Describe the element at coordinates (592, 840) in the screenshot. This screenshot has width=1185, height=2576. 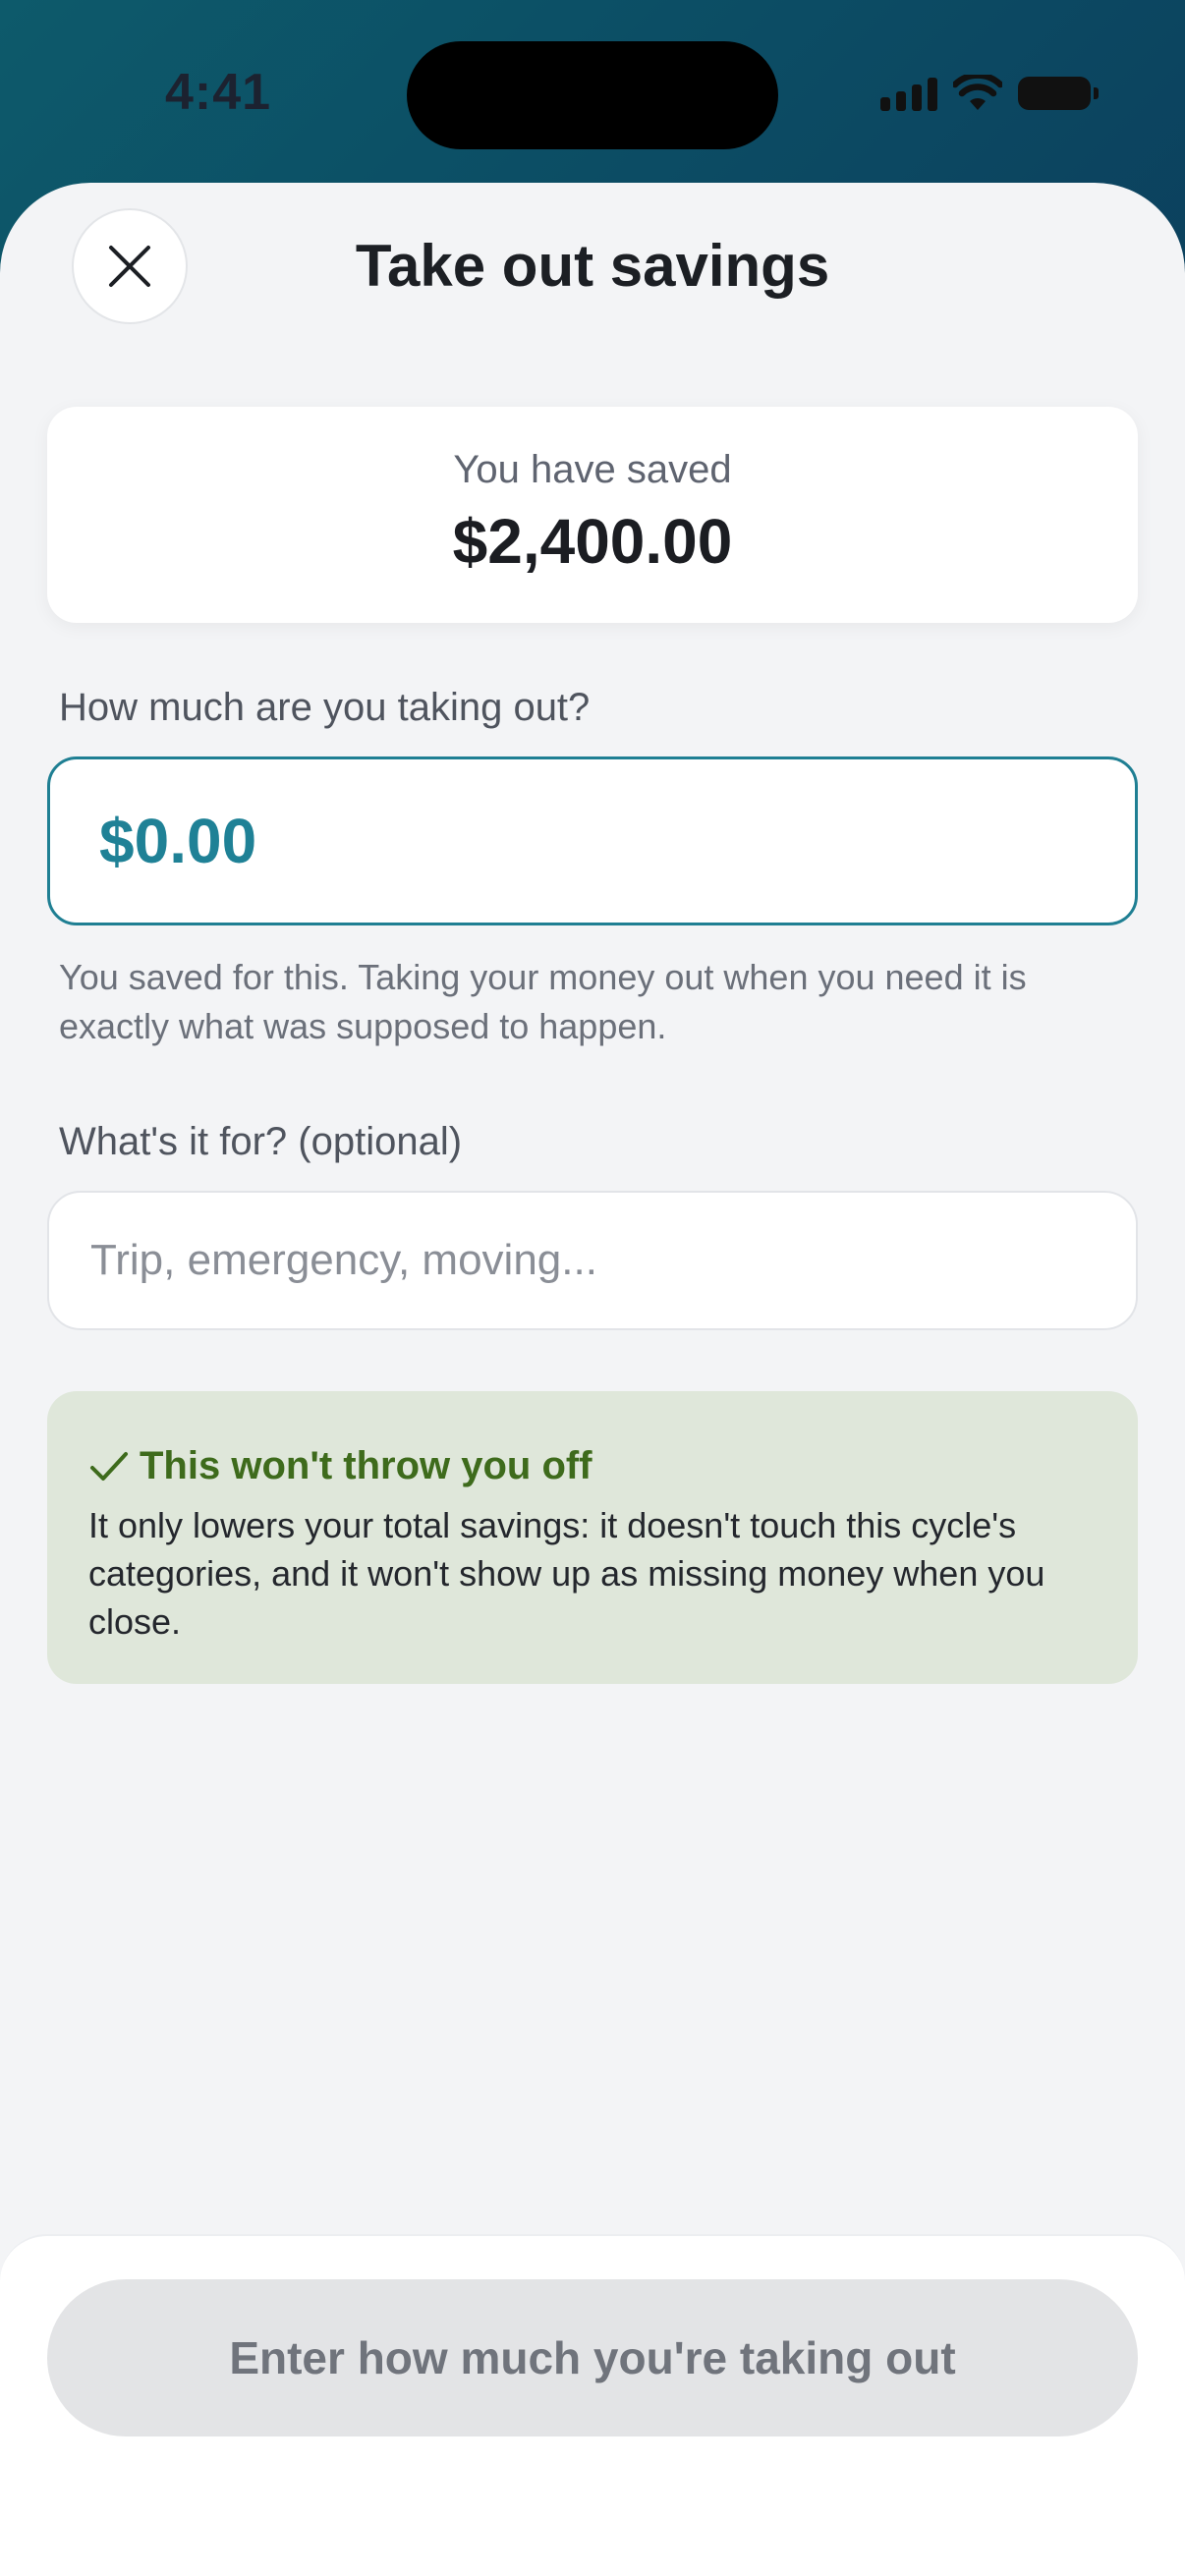
I see `amount-input: $0.00` at that location.